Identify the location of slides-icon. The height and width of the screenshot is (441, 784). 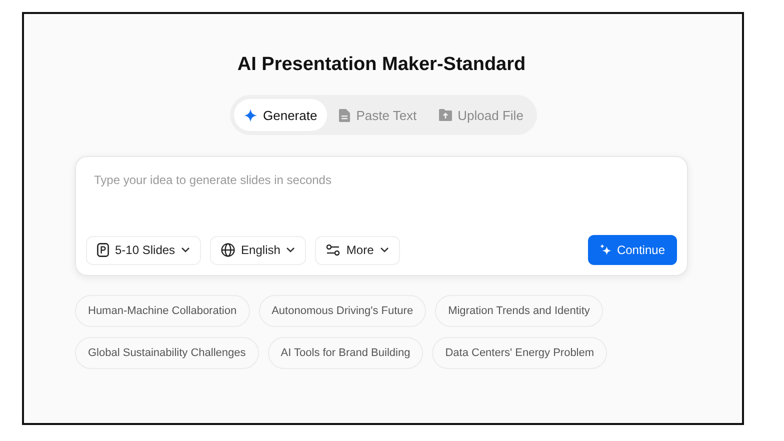
(103, 250).